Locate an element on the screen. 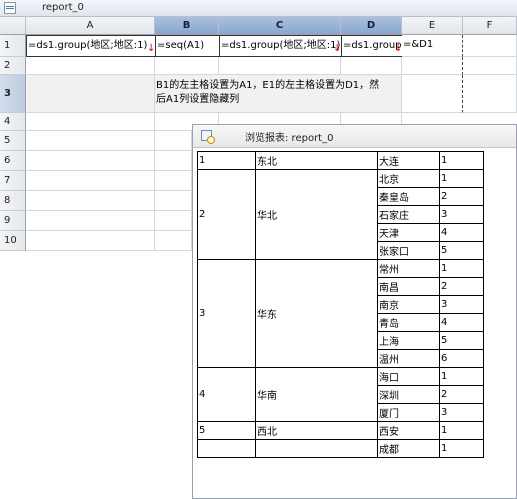  preview-title-bar: 浏览报表: report_0 is located at coordinates (354, 136).